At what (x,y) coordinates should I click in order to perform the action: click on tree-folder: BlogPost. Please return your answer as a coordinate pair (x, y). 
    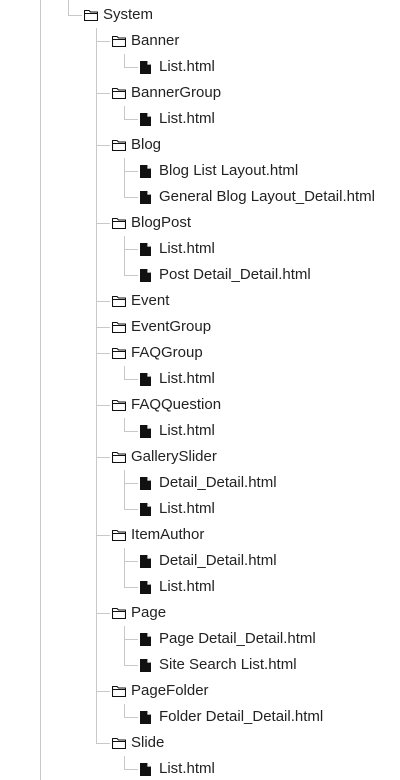
    Looking at the image, I should click on (151, 223).